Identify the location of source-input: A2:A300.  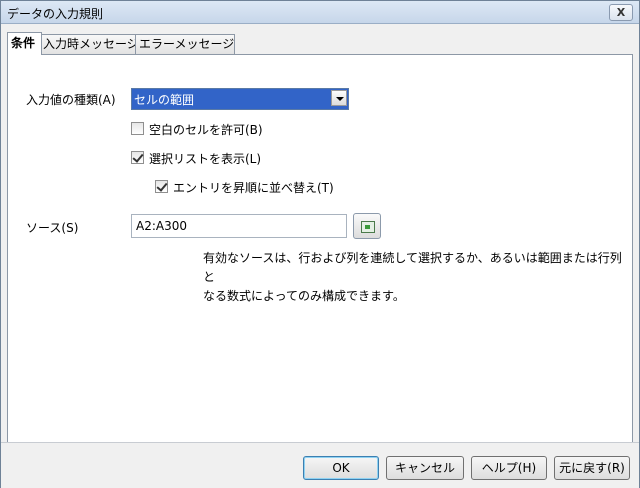
(239, 226).